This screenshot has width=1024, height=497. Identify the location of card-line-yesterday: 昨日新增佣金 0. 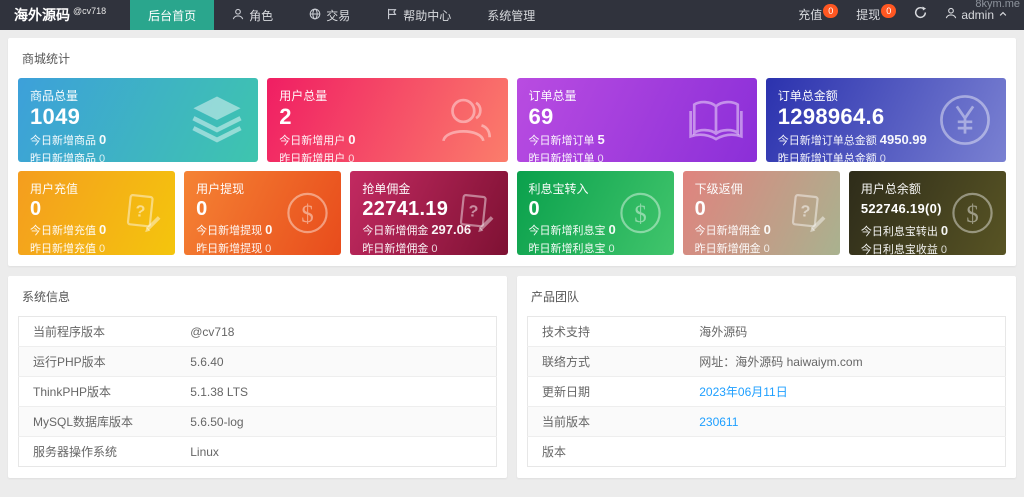
(428, 247).